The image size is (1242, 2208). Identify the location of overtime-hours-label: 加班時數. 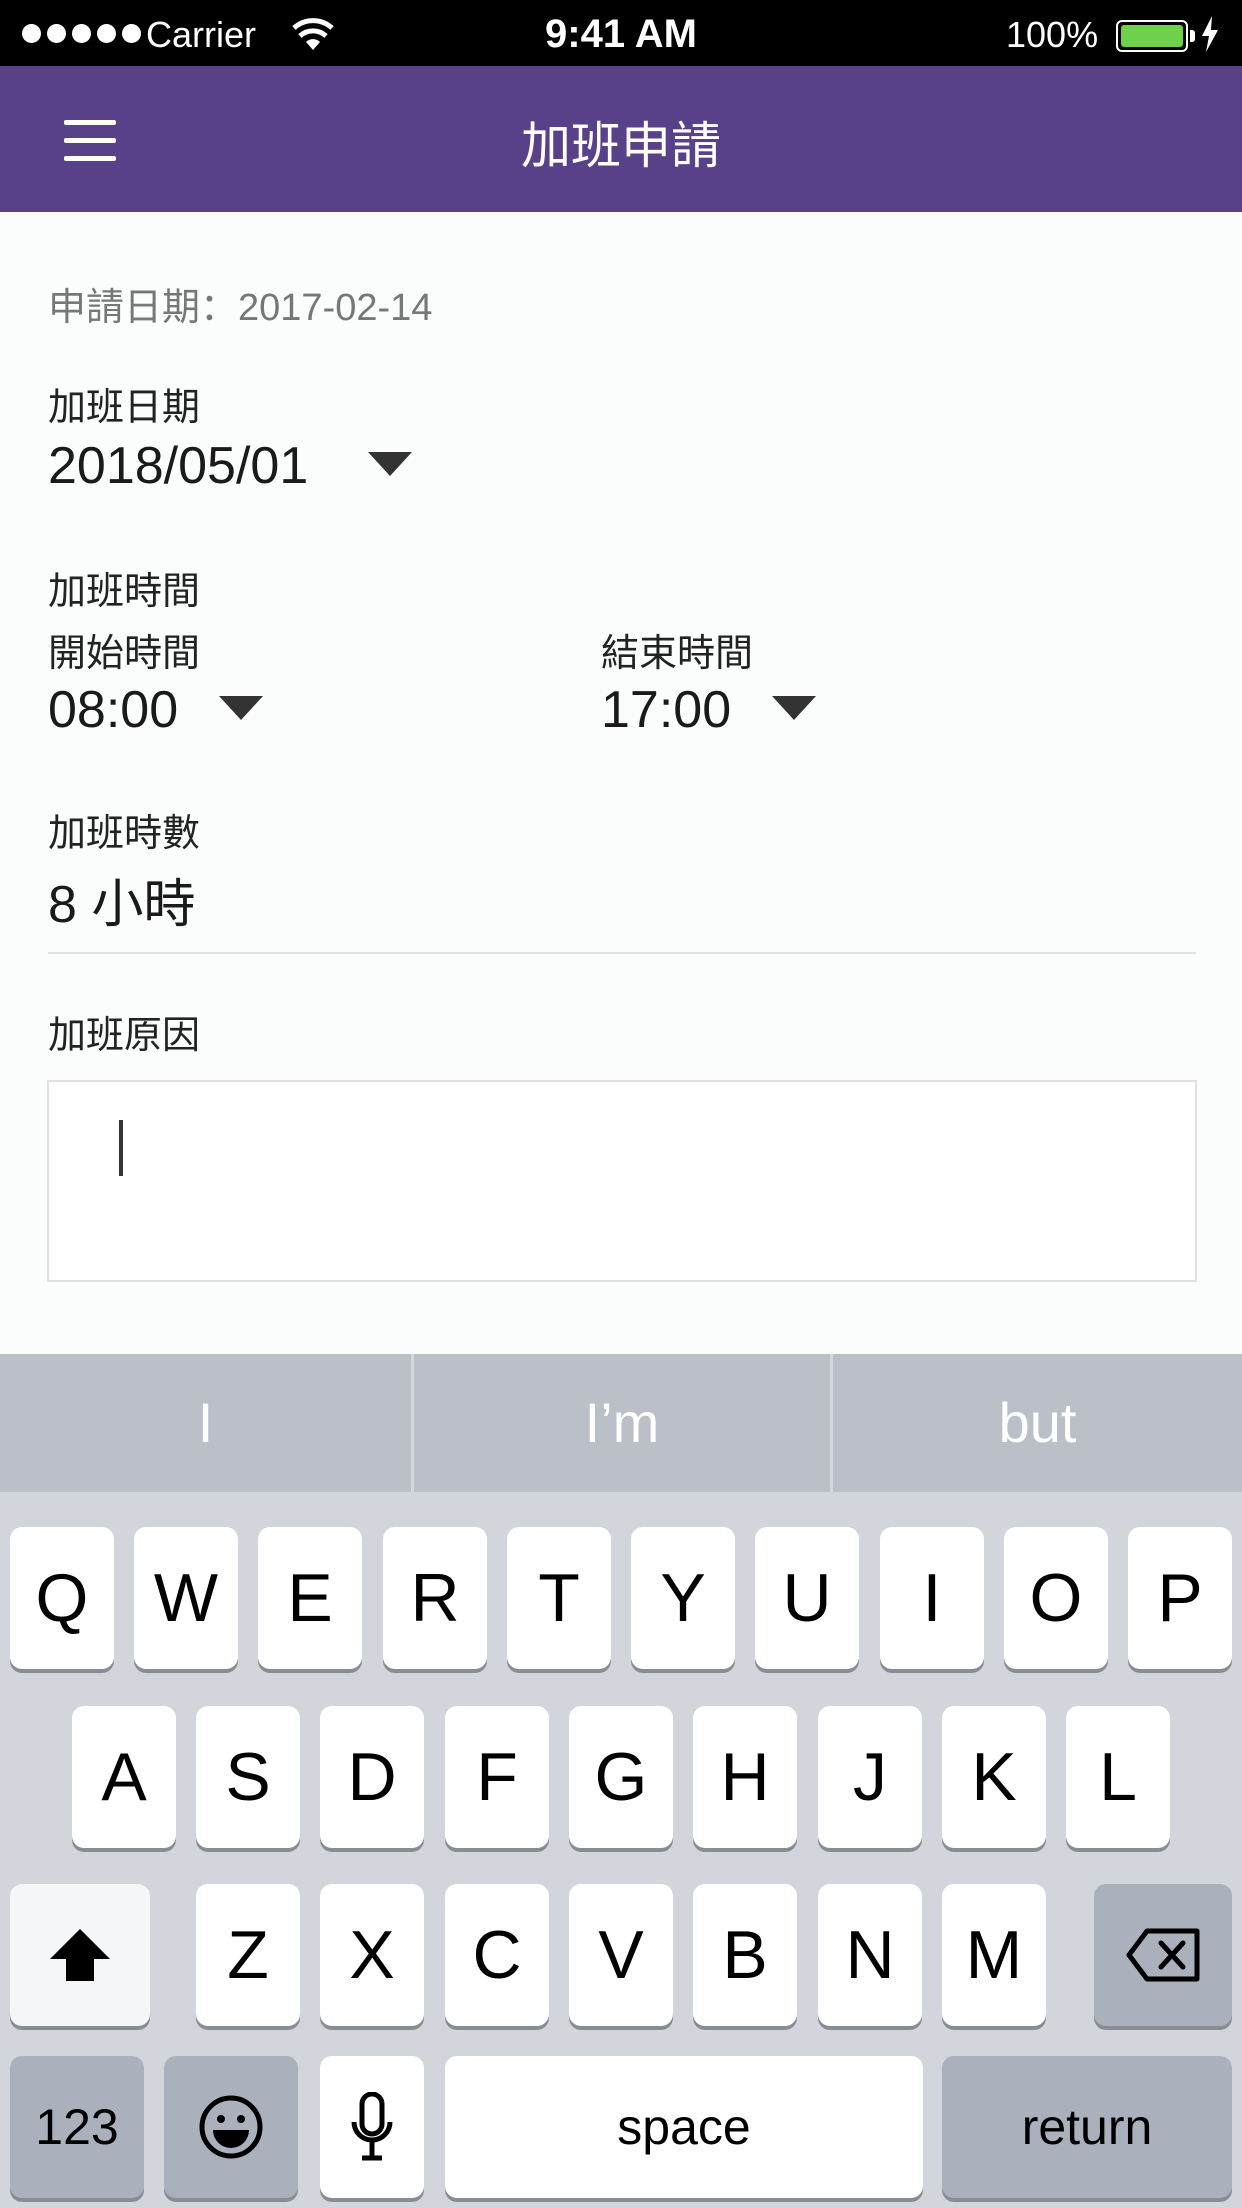
(124, 834).